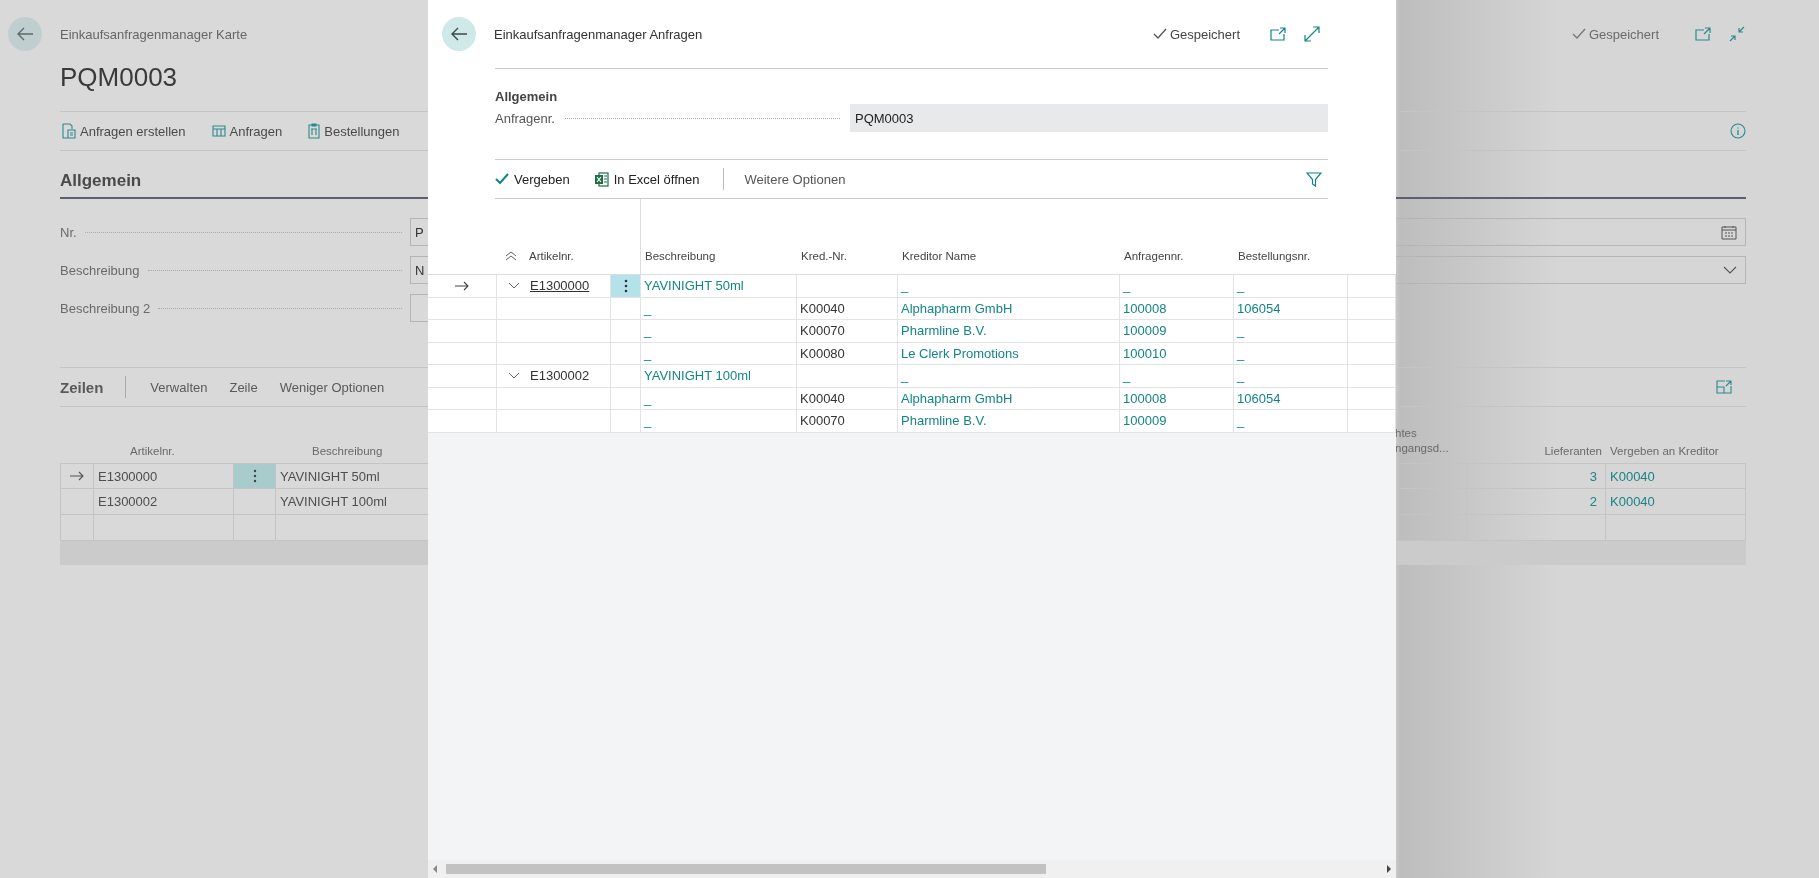 The height and width of the screenshot is (878, 1819). I want to click on field-label: Nr., so click(68, 232).